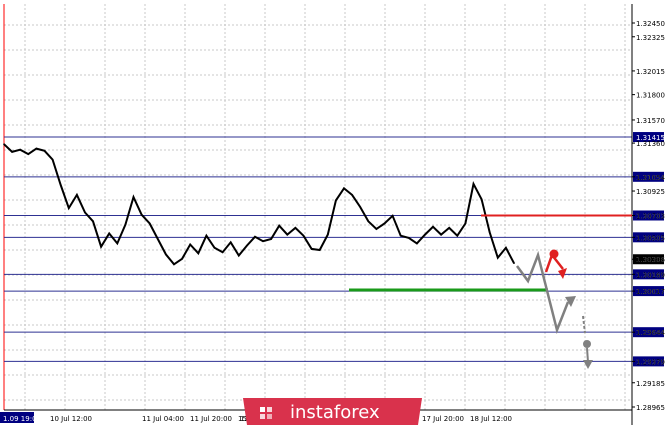  I want to click on y-tick-label: 1.29379, so click(650, 362).